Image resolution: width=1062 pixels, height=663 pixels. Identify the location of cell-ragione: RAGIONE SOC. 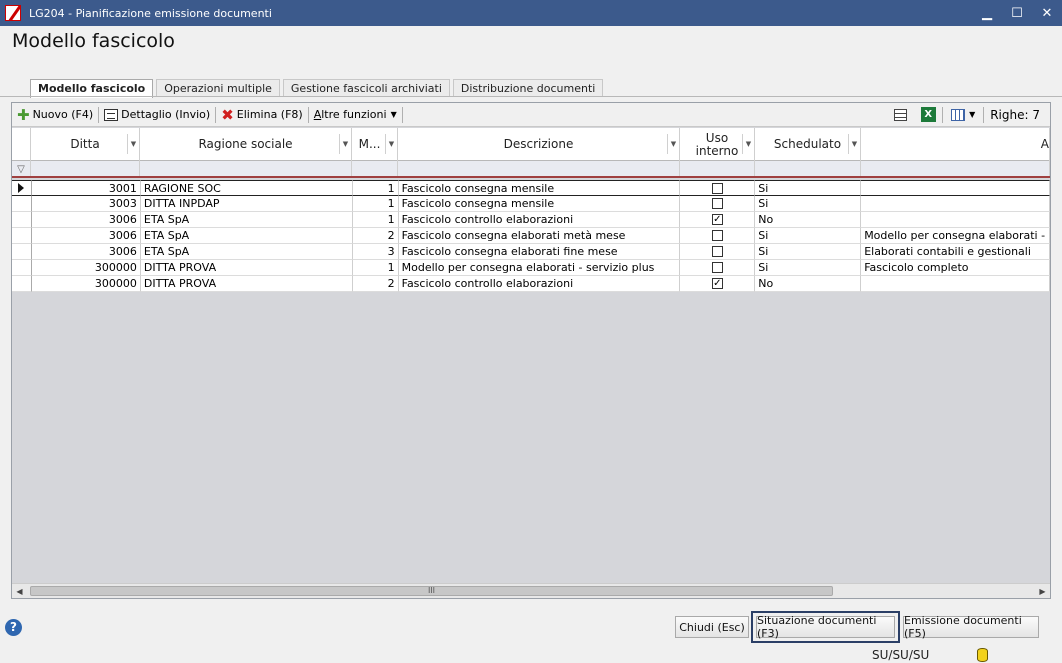
(246, 188).